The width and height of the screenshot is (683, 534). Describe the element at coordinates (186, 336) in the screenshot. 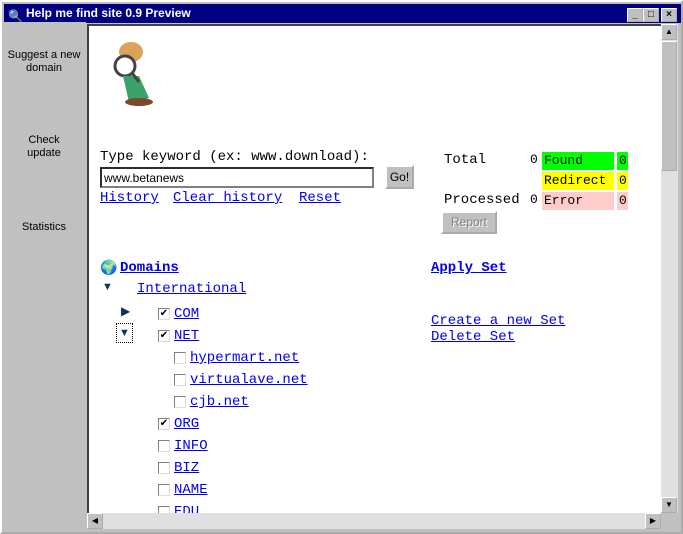

I see `domain-link: NET` at that location.